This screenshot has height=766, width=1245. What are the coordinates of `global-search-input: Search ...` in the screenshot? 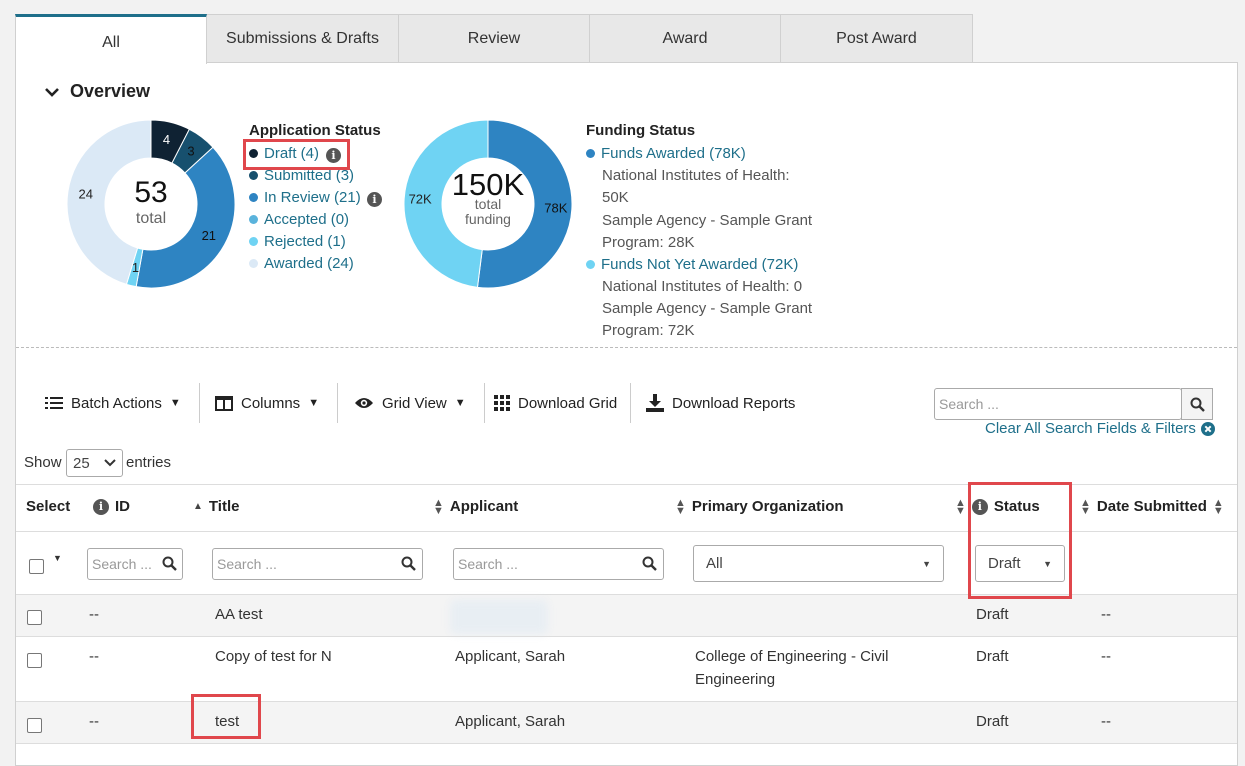 It's located at (1058, 404).